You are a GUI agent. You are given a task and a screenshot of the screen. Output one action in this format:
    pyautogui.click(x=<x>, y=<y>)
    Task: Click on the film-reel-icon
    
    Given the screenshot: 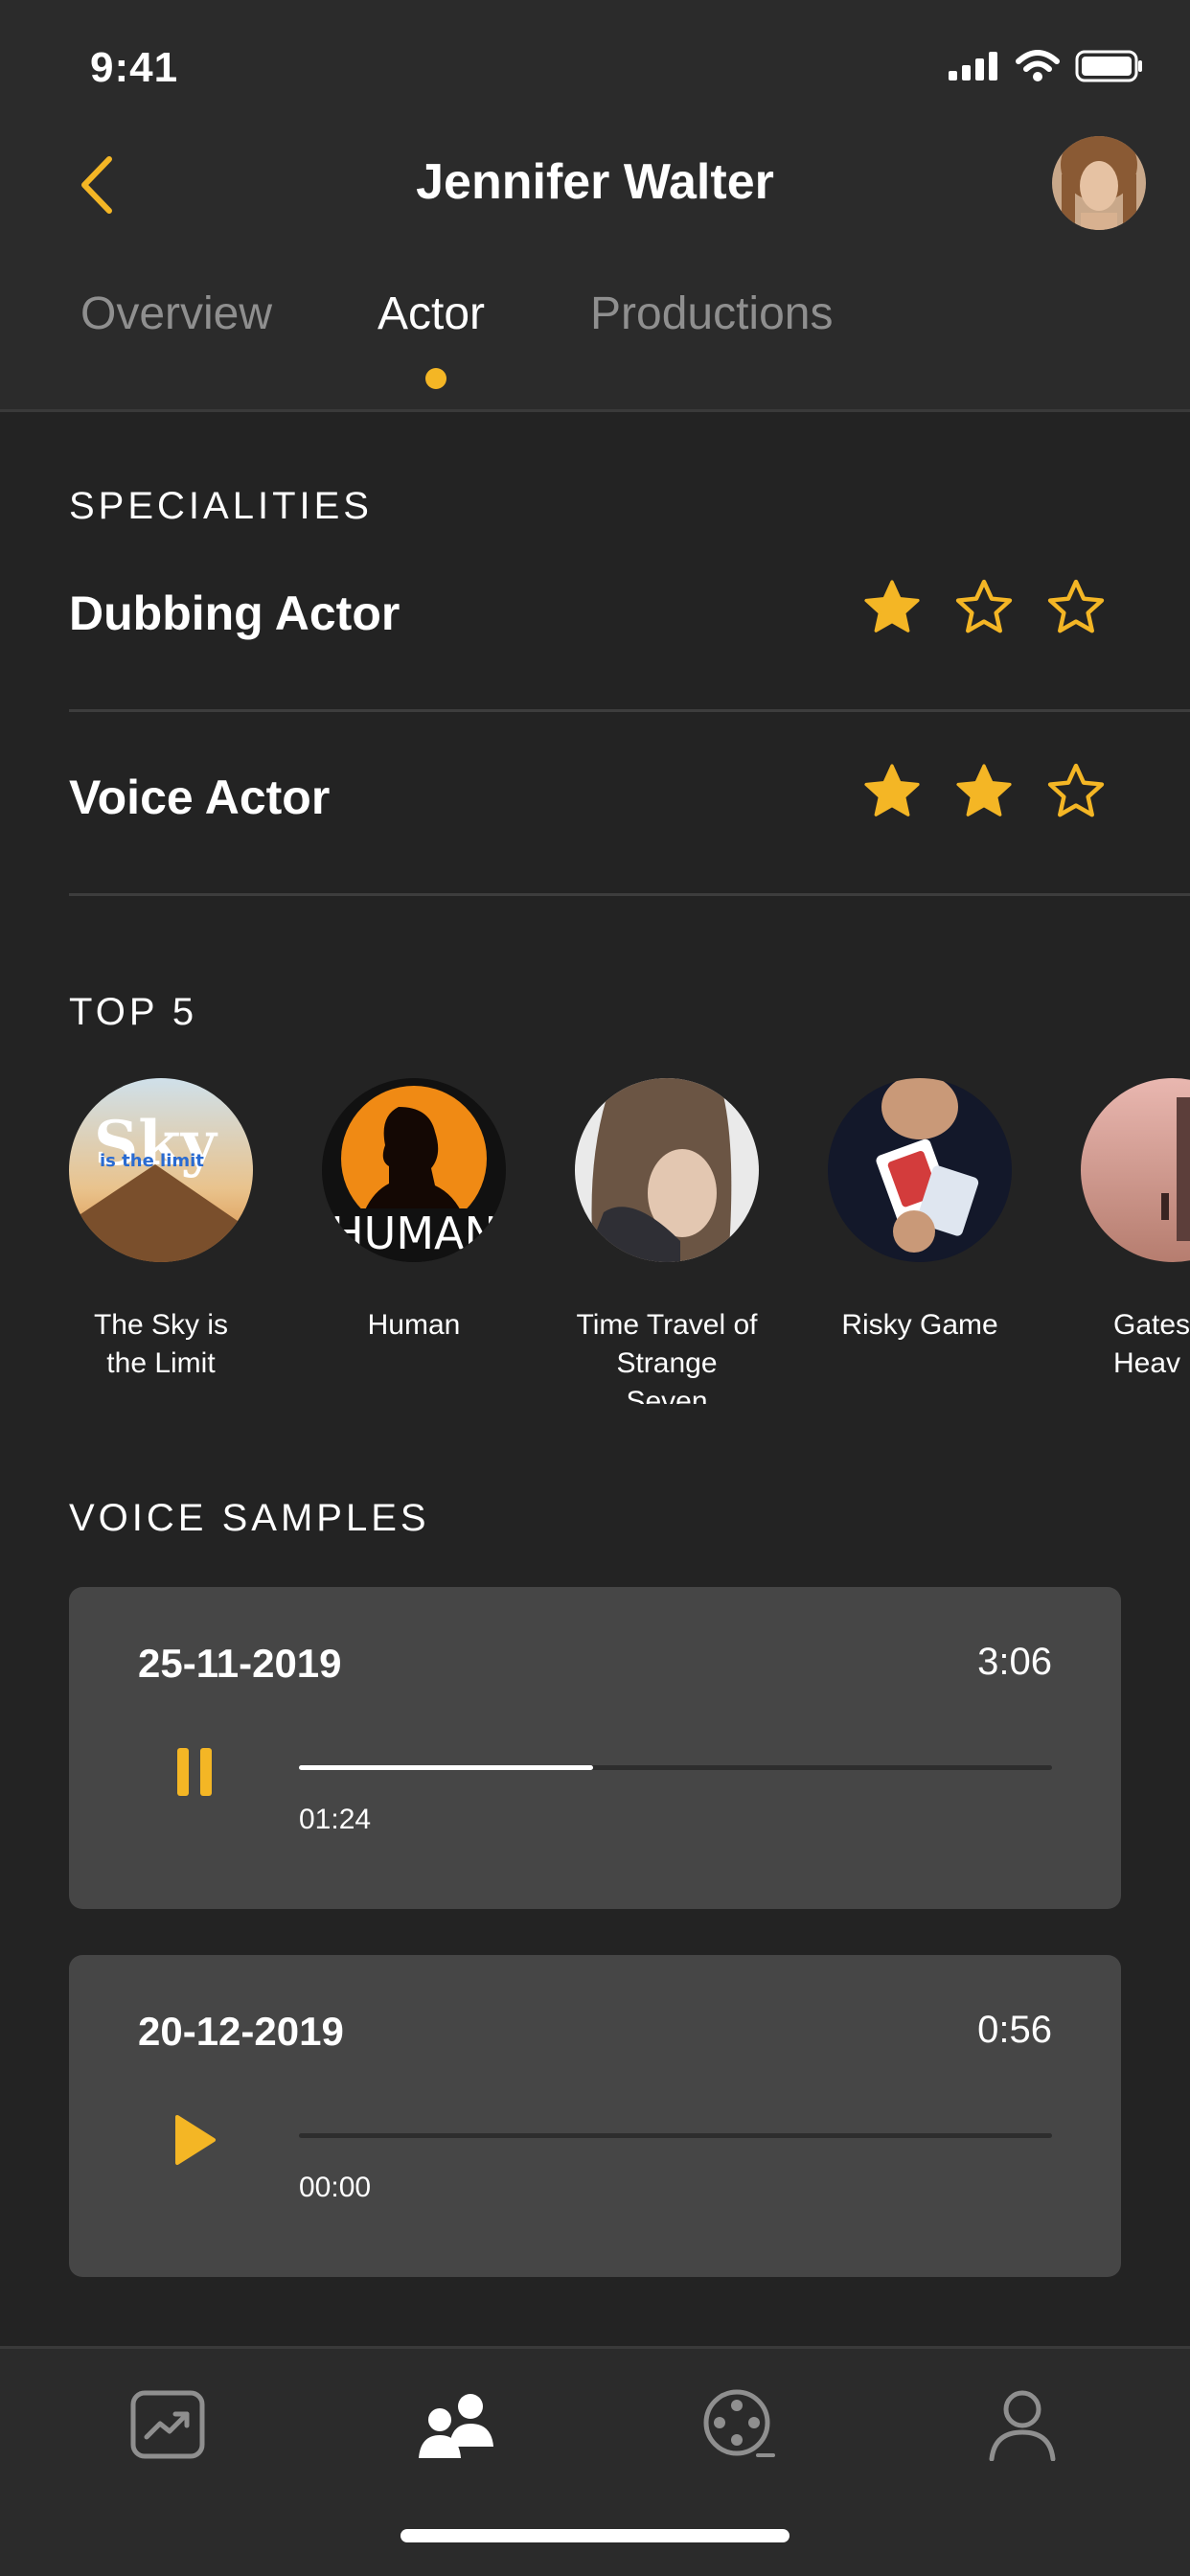 What is the action you would take?
    pyautogui.click(x=739, y=2423)
    